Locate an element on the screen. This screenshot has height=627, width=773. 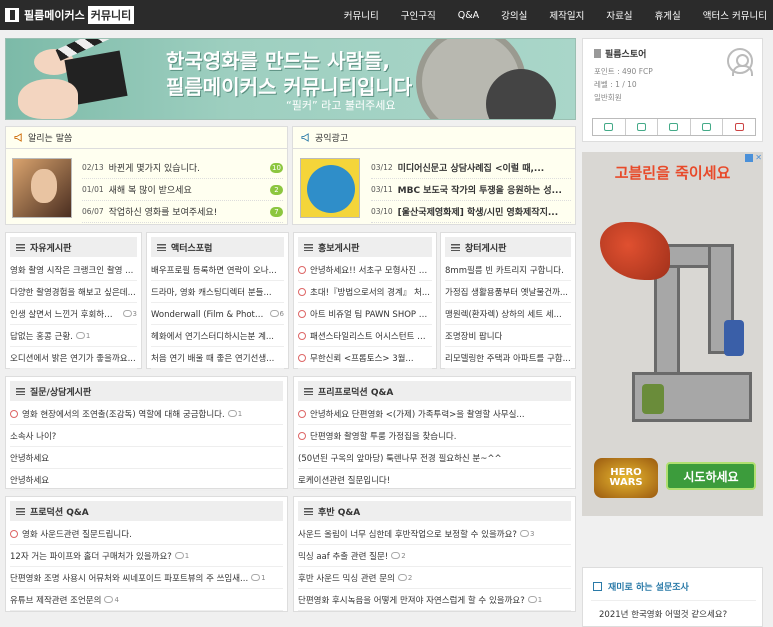
inbox-button is located at coordinates (609, 127).